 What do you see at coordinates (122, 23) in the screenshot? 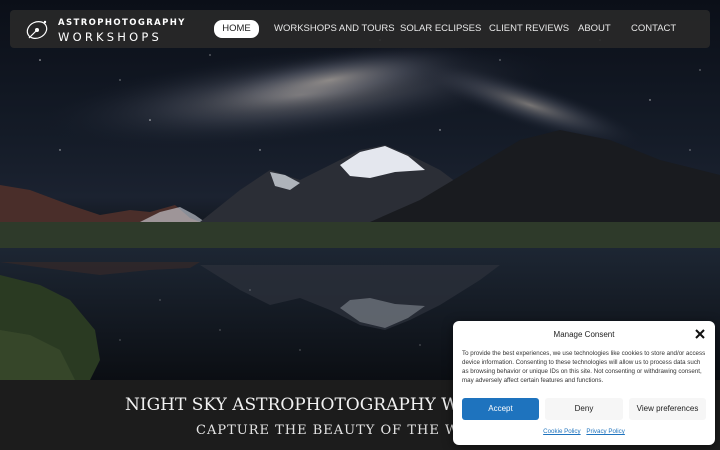
I see `logo-title: ASTROPHOTOGRAPHY` at bounding box center [122, 23].